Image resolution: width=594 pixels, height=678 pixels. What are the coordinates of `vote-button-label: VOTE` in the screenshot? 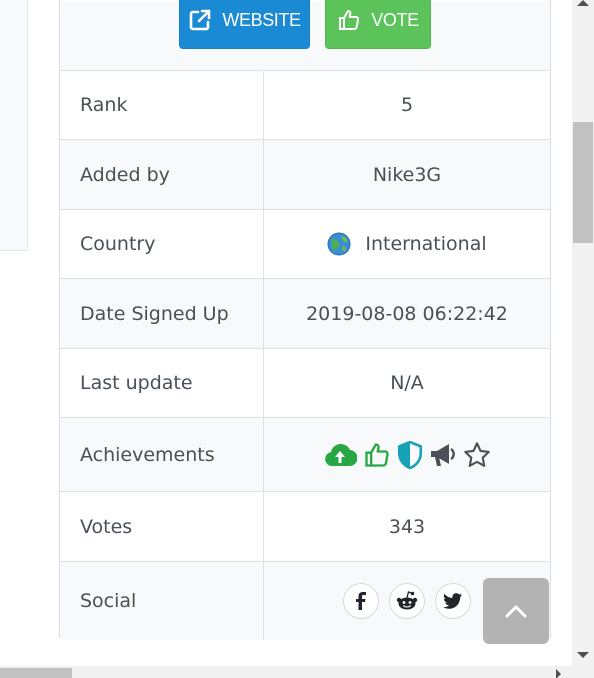 It's located at (395, 19).